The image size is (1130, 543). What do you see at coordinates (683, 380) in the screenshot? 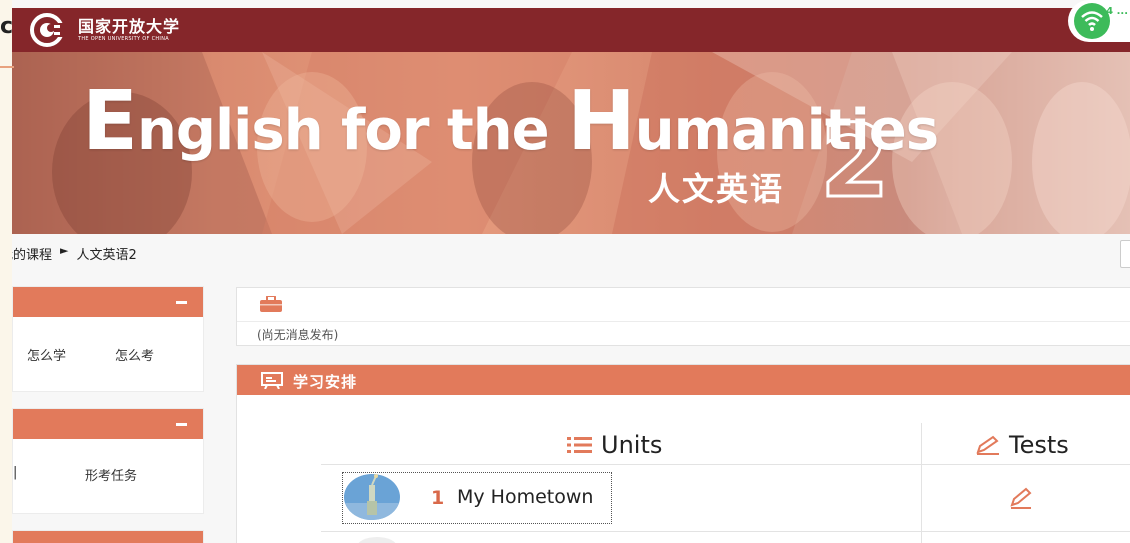
I see `study-schedule-header: 学习安排` at bounding box center [683, 380].